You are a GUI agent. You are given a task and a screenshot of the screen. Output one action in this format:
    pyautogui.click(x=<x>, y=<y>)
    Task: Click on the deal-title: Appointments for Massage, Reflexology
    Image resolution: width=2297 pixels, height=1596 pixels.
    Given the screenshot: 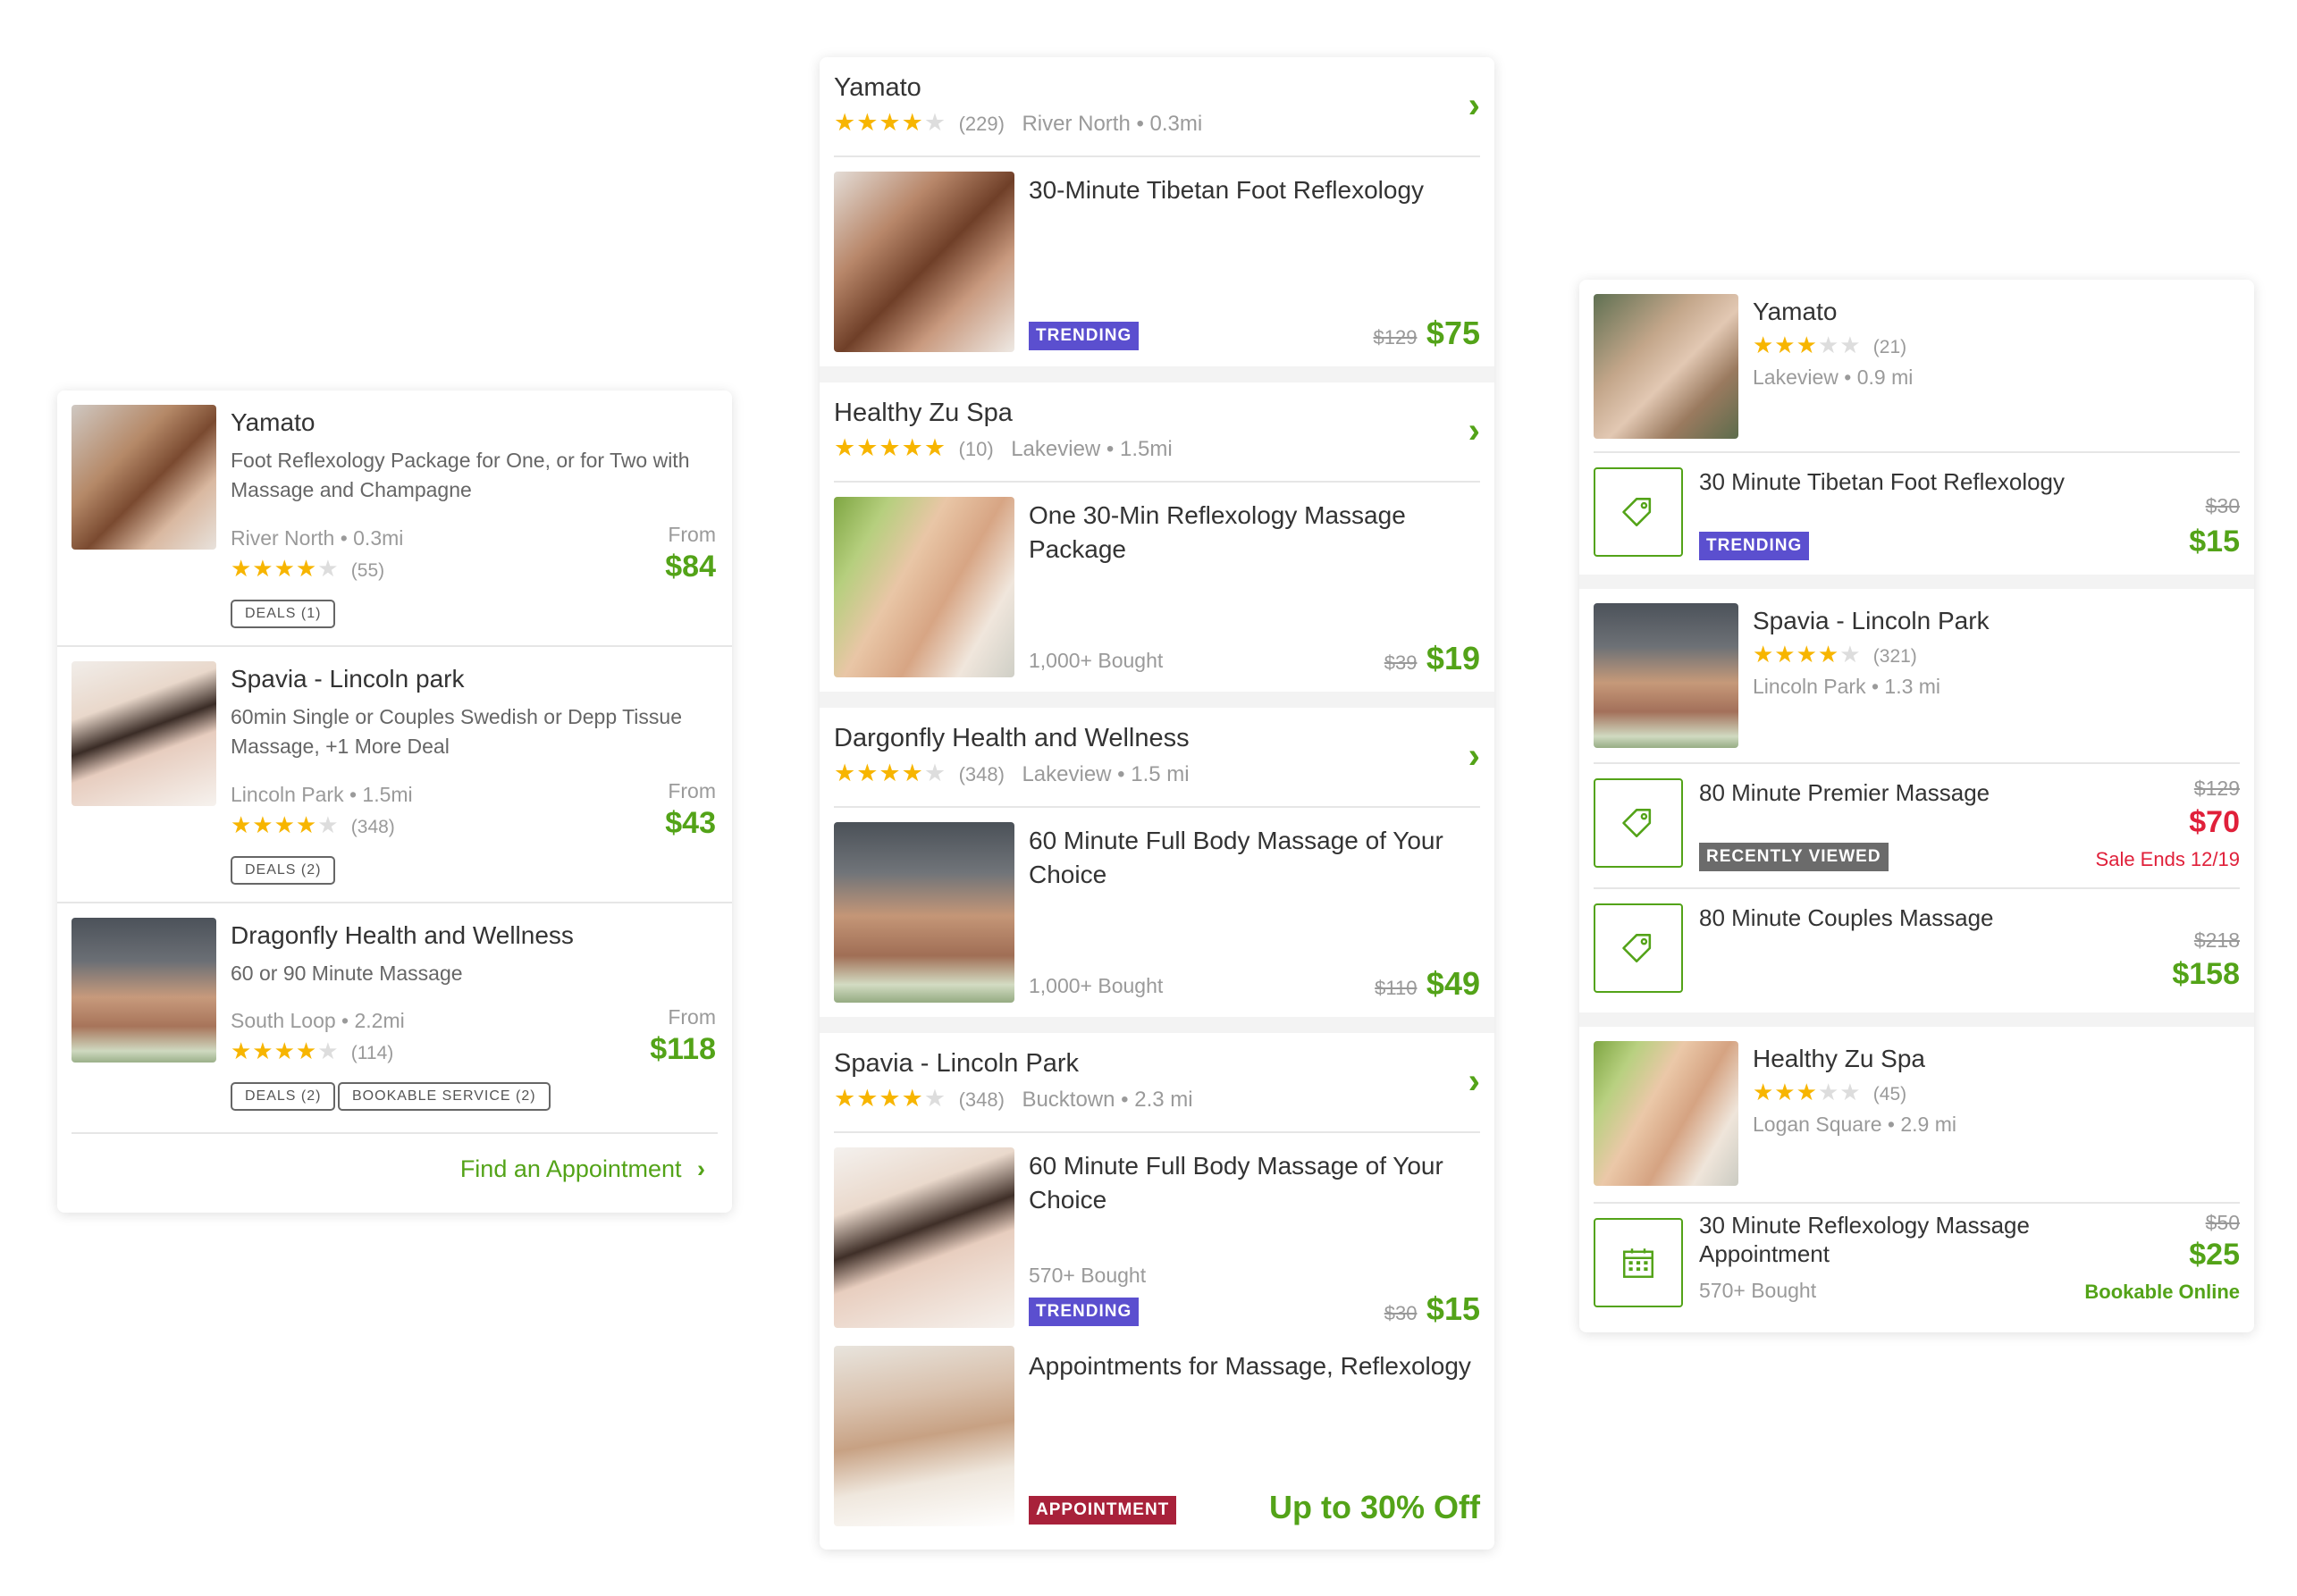 What is the action you would take?
    pyautogui.click(x=1250, y=1366)
    